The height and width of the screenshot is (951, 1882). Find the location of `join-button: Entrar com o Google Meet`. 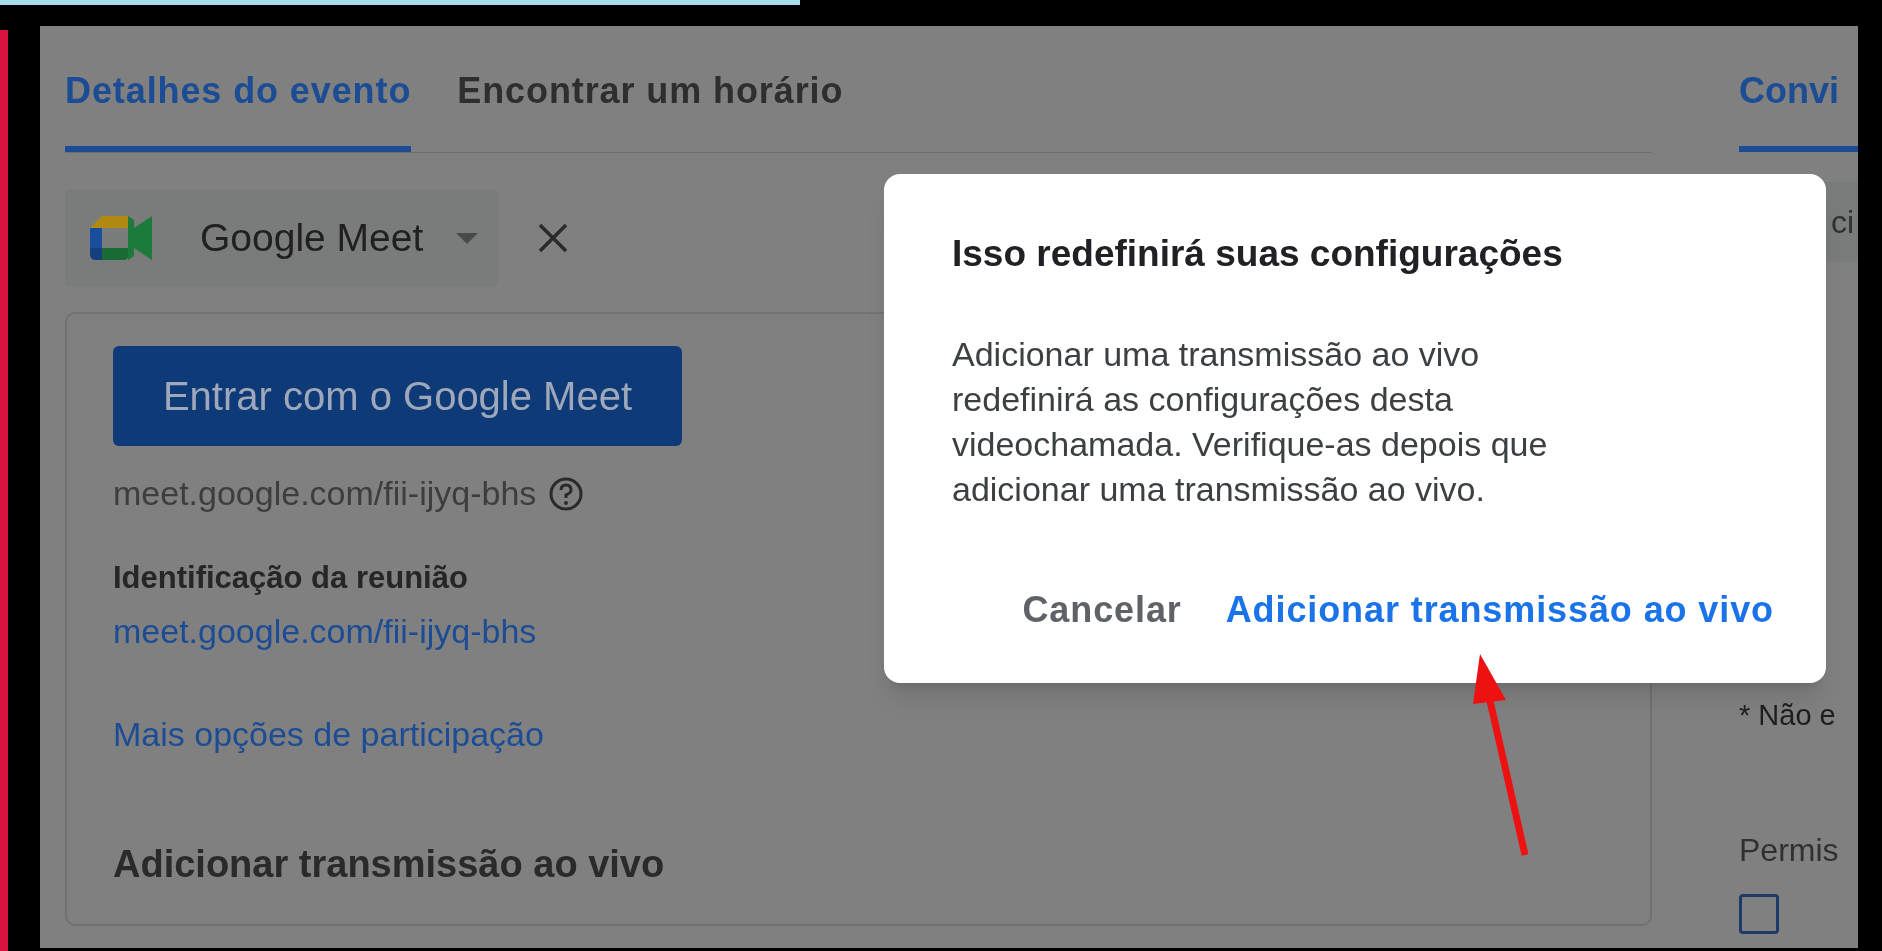

join-button: Entrar com o Google Meet is located at coordinates (397, 396).